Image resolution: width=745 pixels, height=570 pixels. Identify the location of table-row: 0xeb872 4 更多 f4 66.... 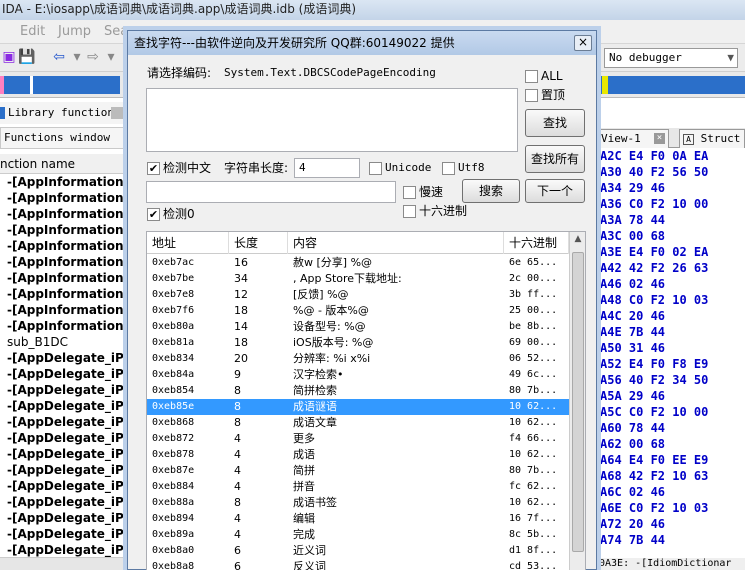
(358, 439).